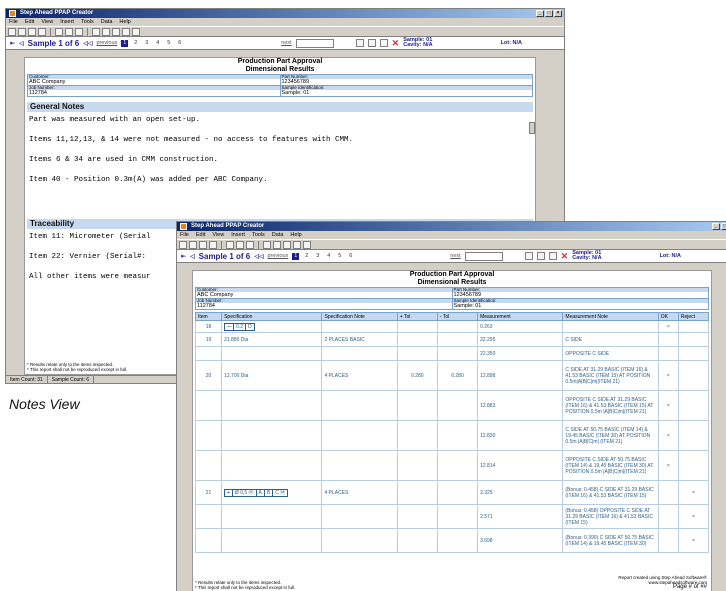 This screenshot has height=591, width=726. Describe the element at coordinates (208, 326) in the screenshot. I see `item-cell: 18` at that location.